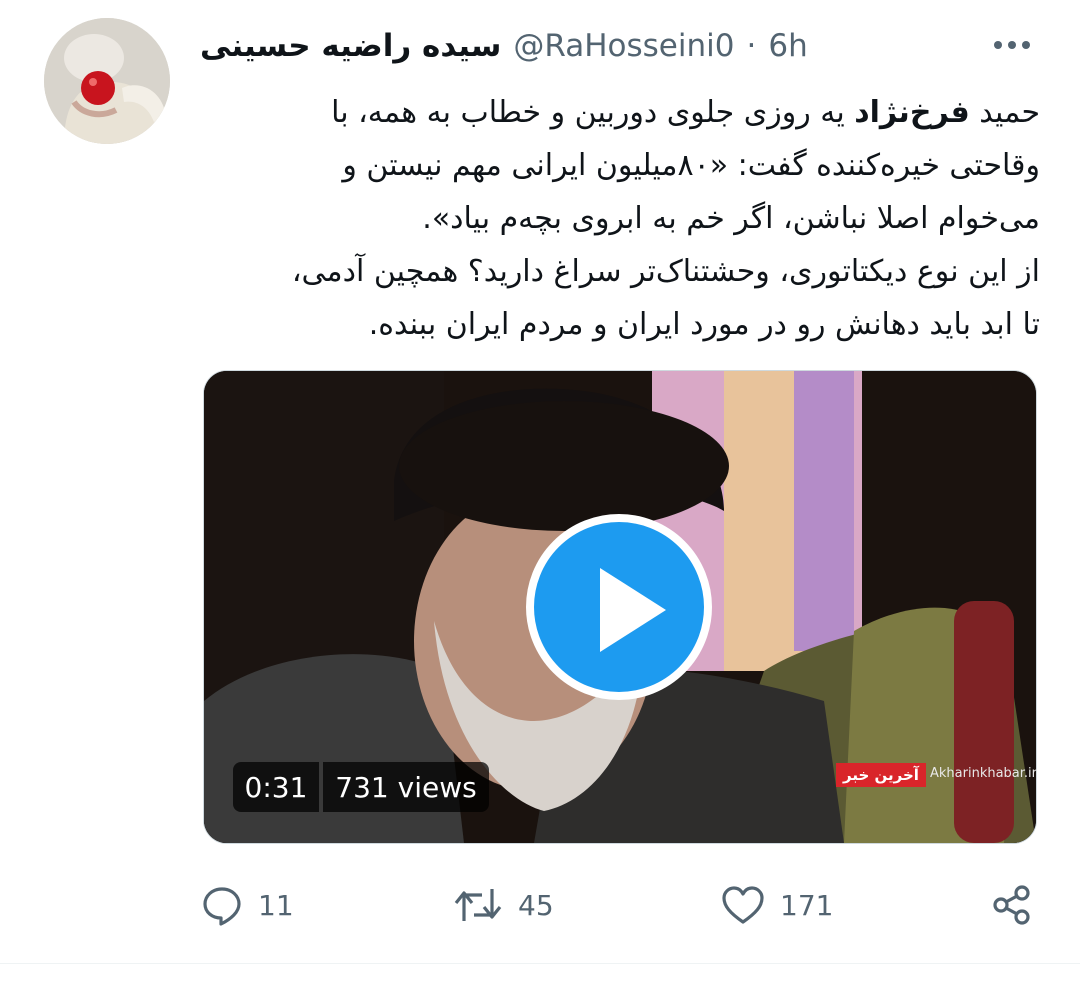 Image resolution: width=1080 pixels, height=983 pixels. I want to click on watermark-logo: آخرین خبر, so click(881, 775).